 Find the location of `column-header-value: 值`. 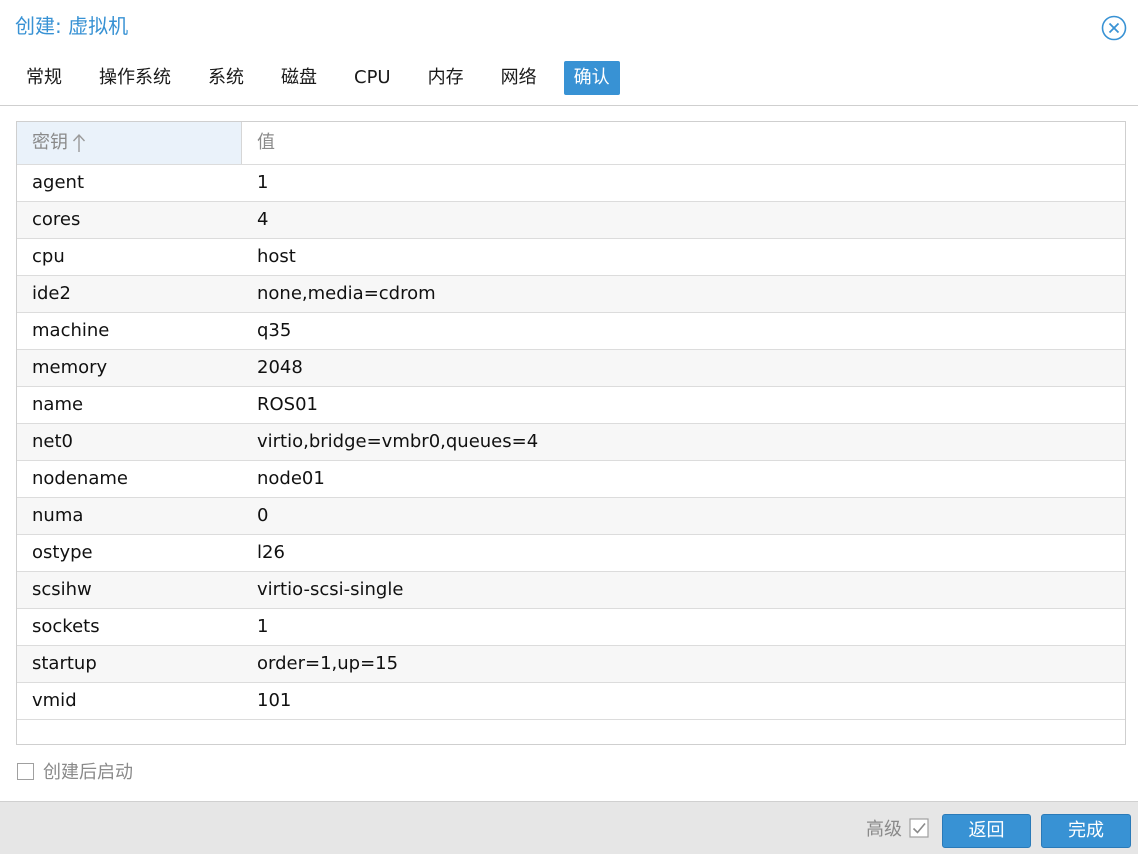

column-header-value: 值 is located at coordinates (683, 143).